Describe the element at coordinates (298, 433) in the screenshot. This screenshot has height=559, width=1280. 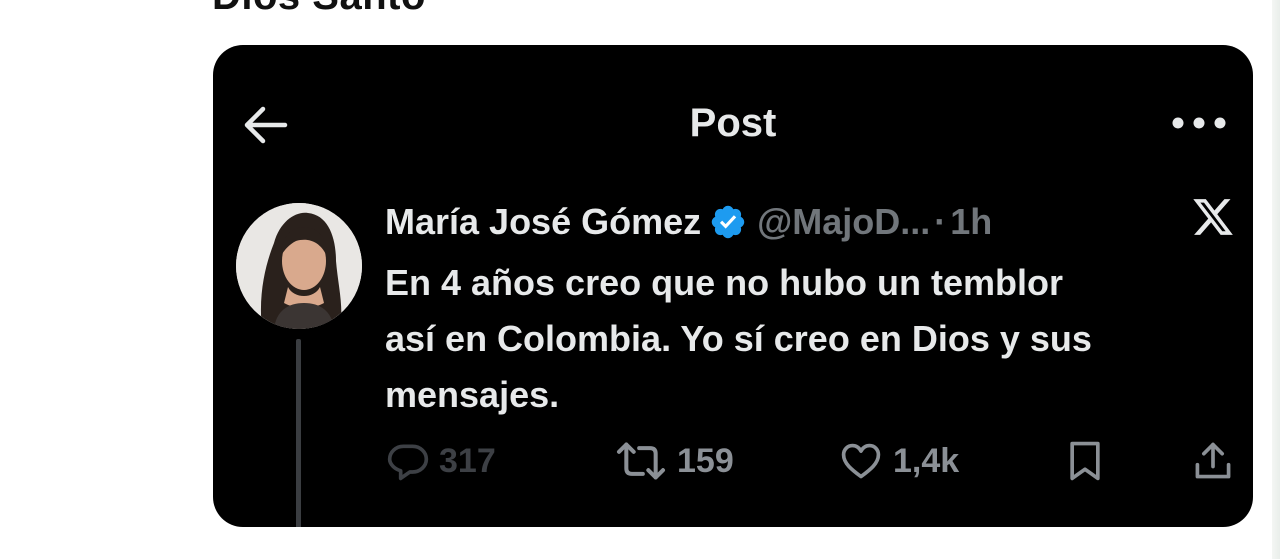
I see `thread-line` at that location.